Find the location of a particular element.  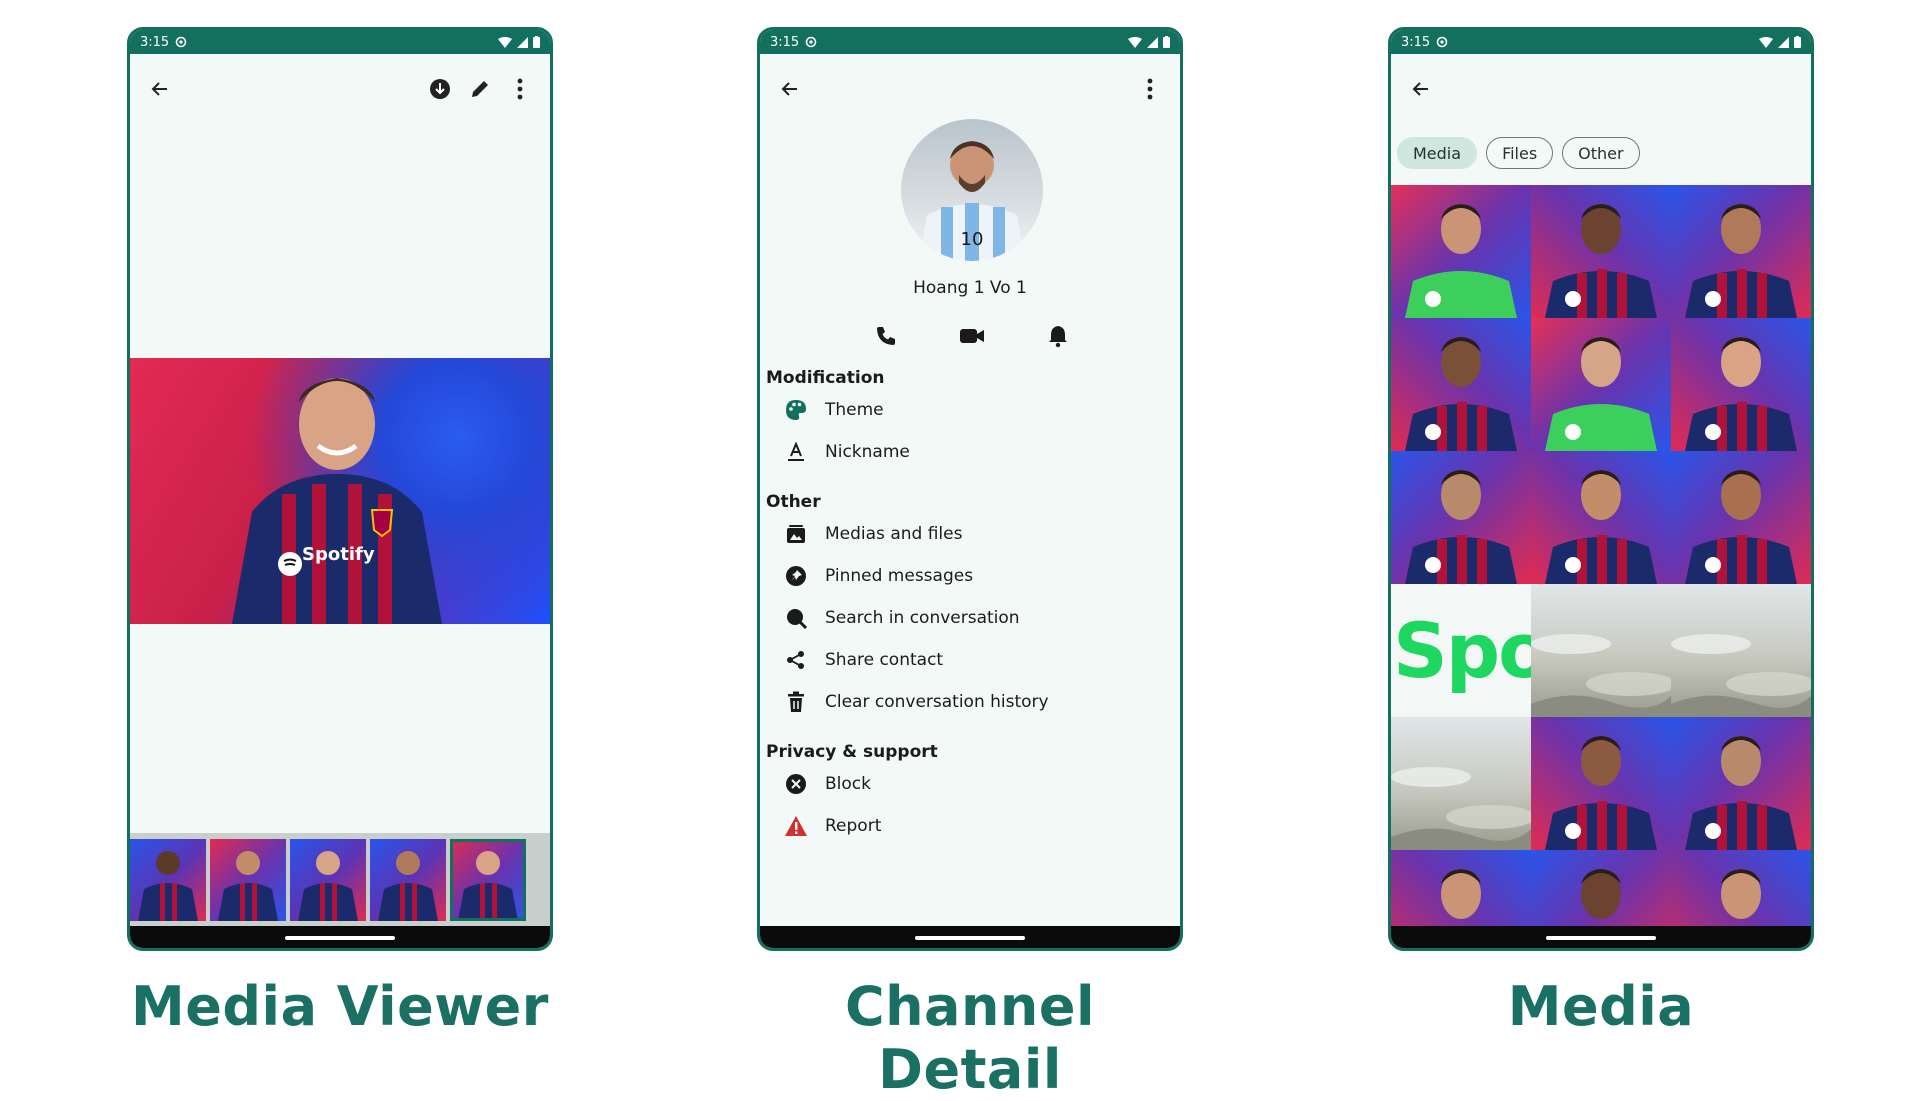

main-photo: Spotify is located at coordinates (340, 491).